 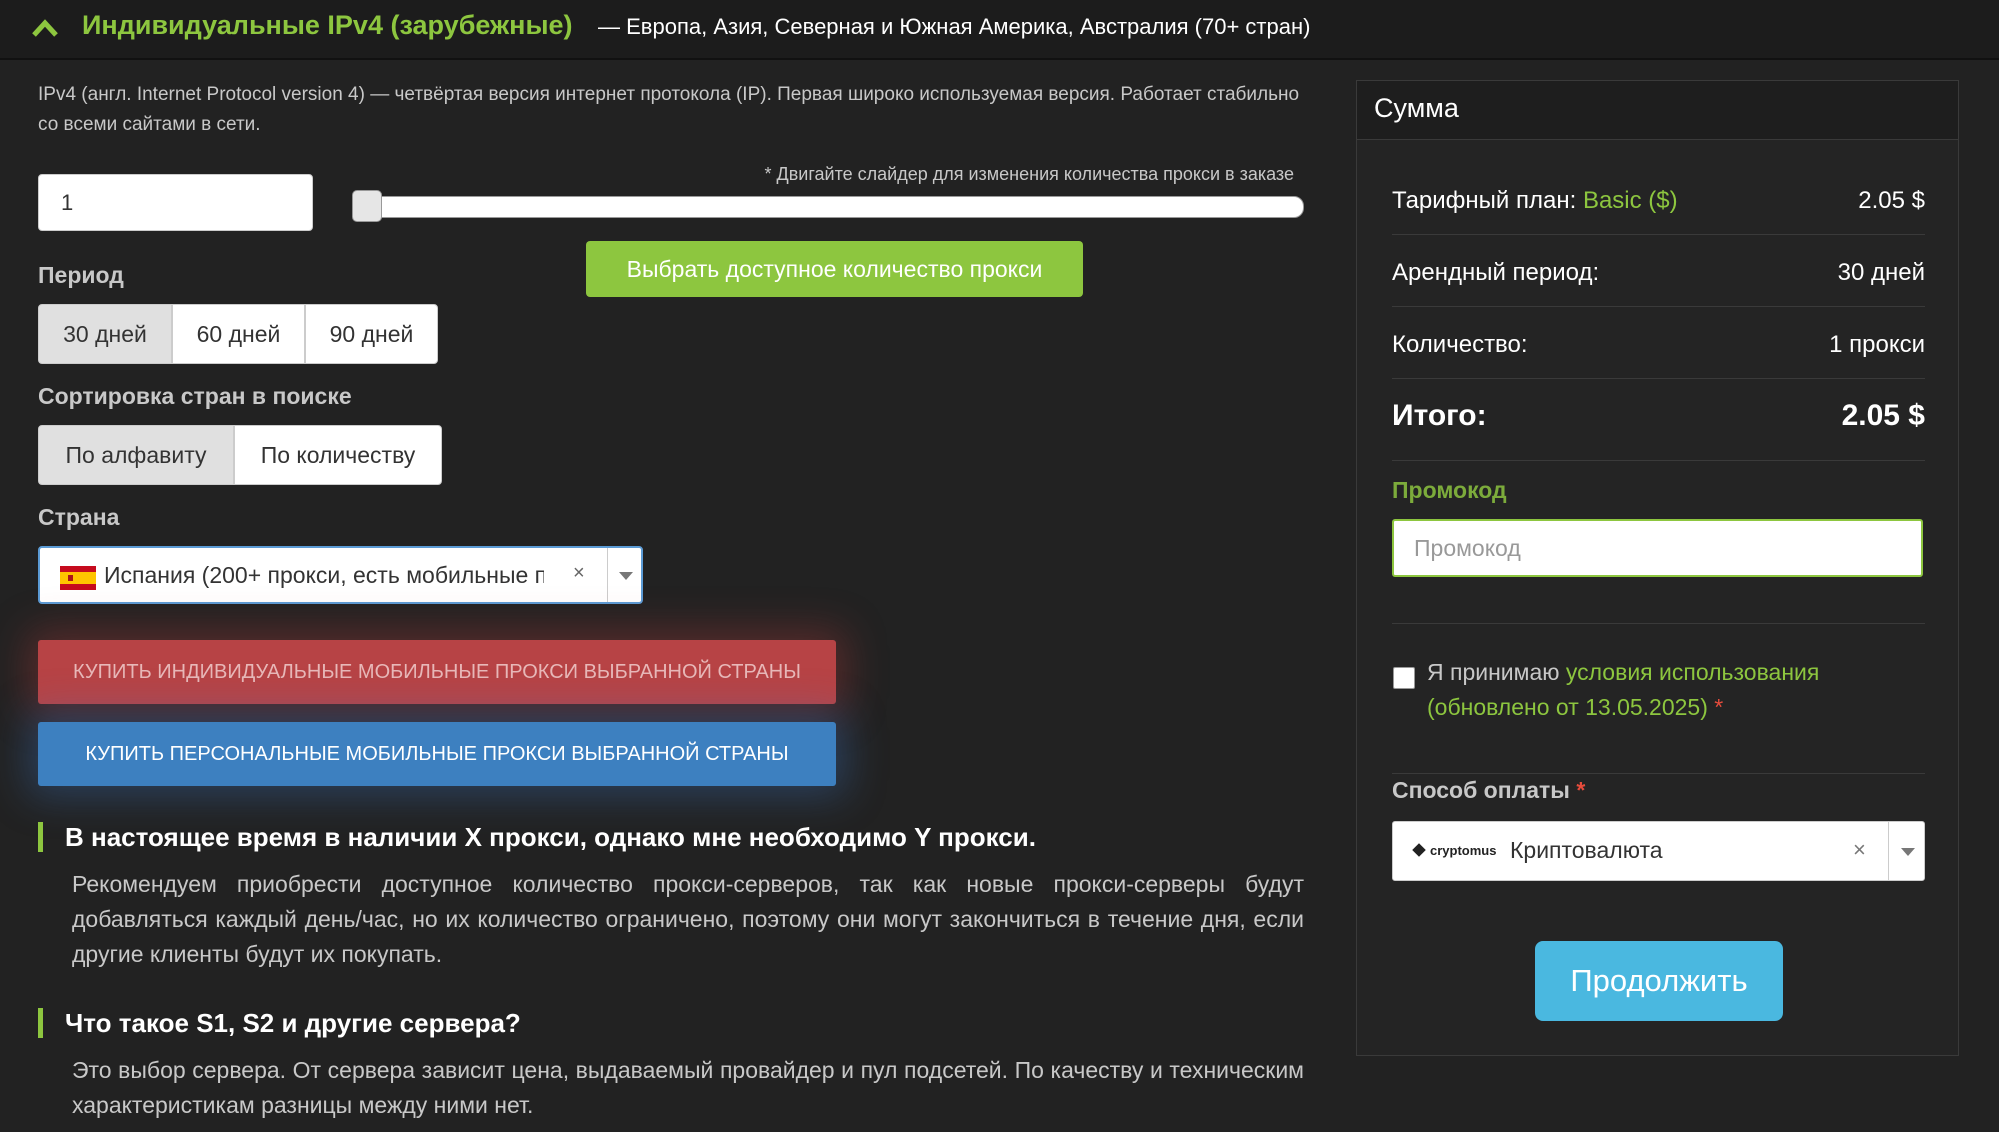 What do you see at coordinates (1419, 850) in the screenshot?
I see `cube-icon` at bounding box center [1419, 850].